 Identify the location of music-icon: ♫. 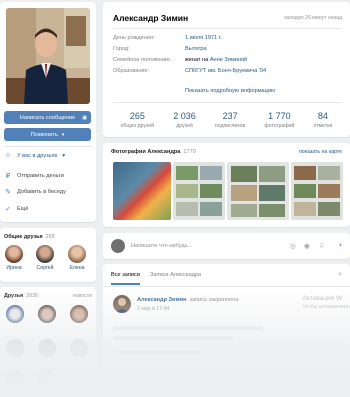
(321, 245).